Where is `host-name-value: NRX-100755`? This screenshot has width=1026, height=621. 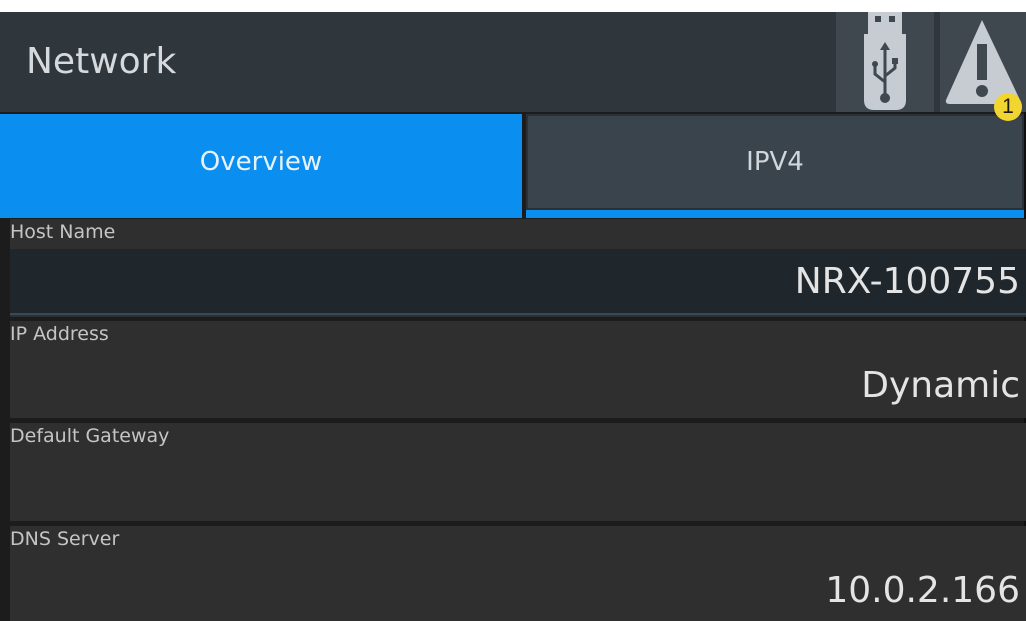
host-name-value: NRX-100755 is located at coordinates (907, 281).